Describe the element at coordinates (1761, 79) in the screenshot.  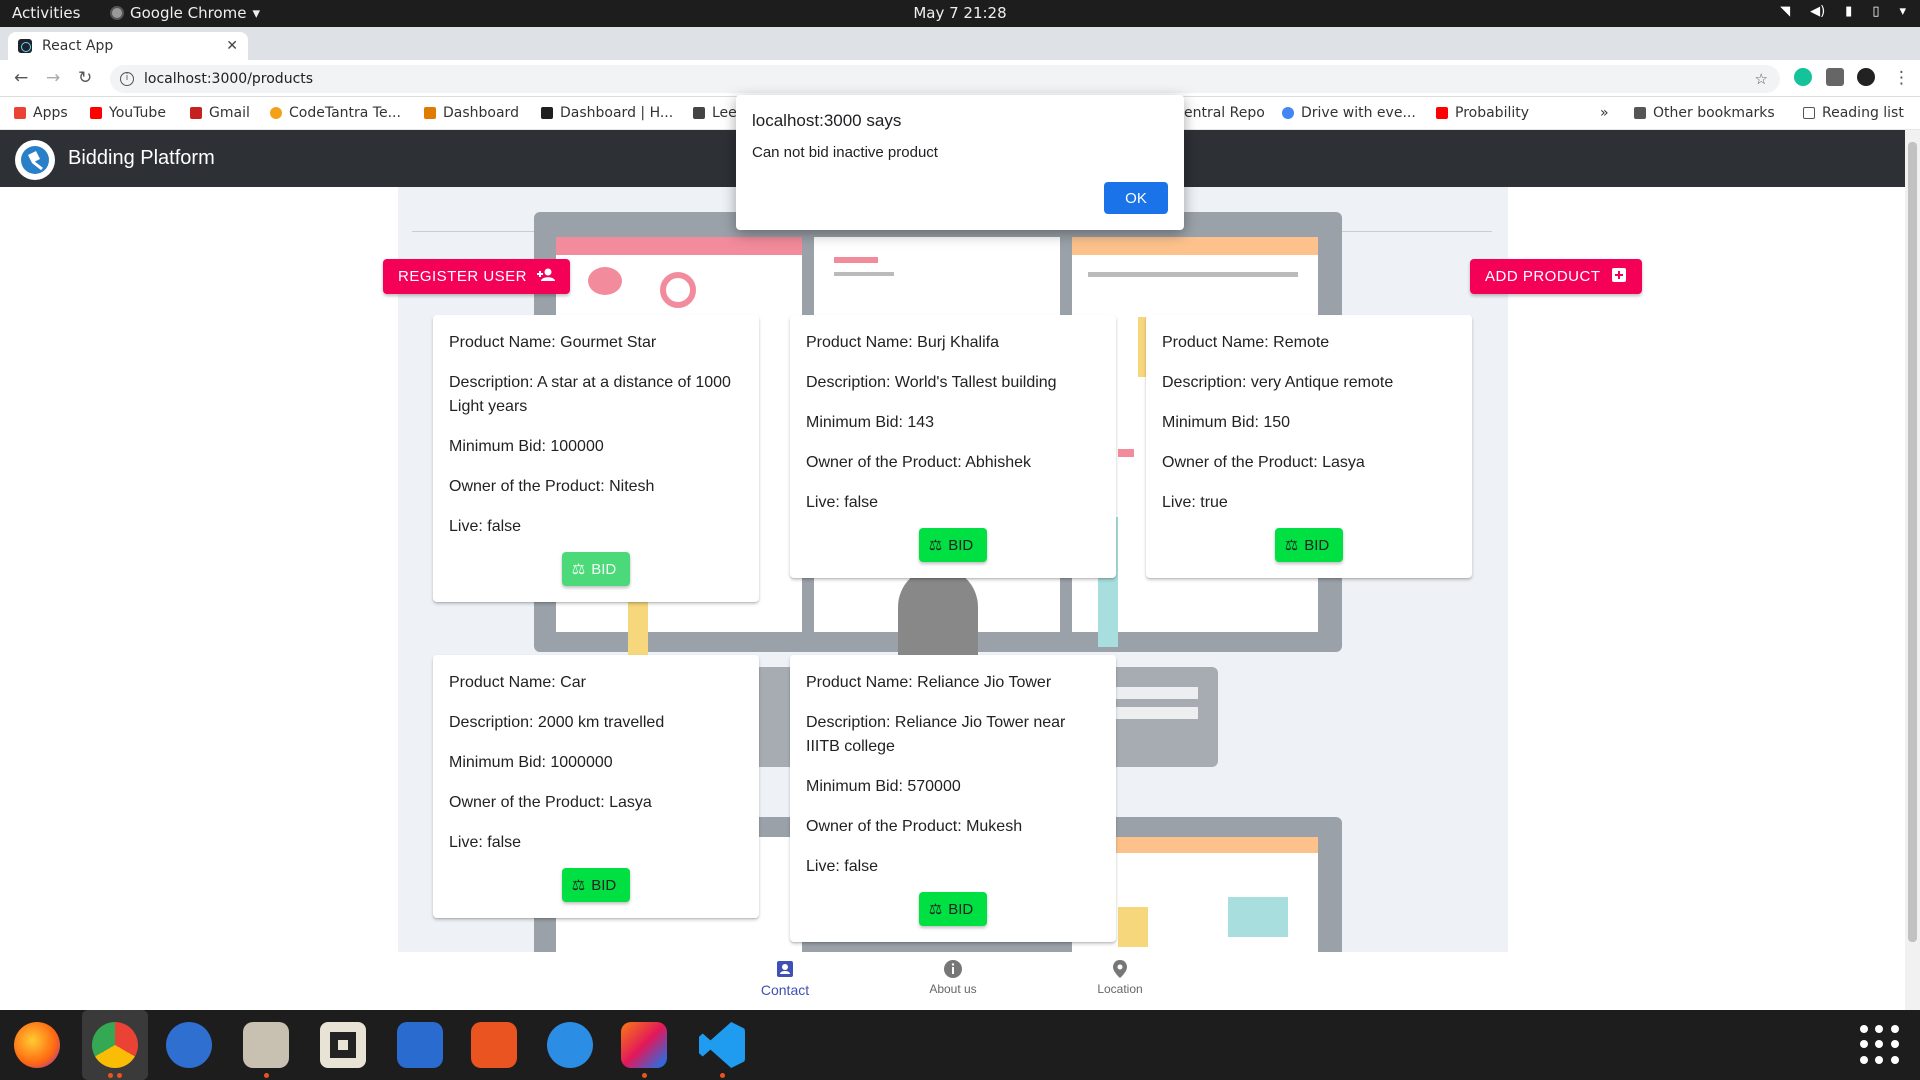
I see `bookmark-star-icon: ☆` at that location.